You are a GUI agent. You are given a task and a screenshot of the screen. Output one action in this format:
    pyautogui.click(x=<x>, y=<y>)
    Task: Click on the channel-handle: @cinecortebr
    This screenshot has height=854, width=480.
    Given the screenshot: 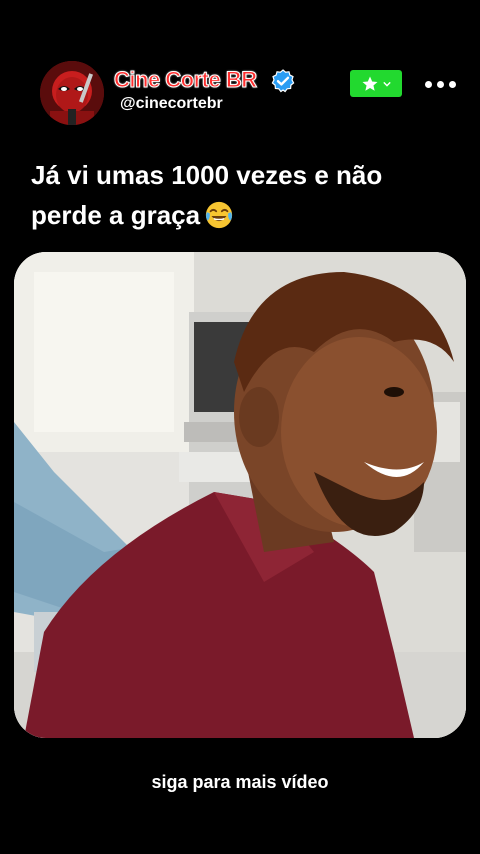 What is the action you would take?
    pyautogui.click(x=171, y=104)
    